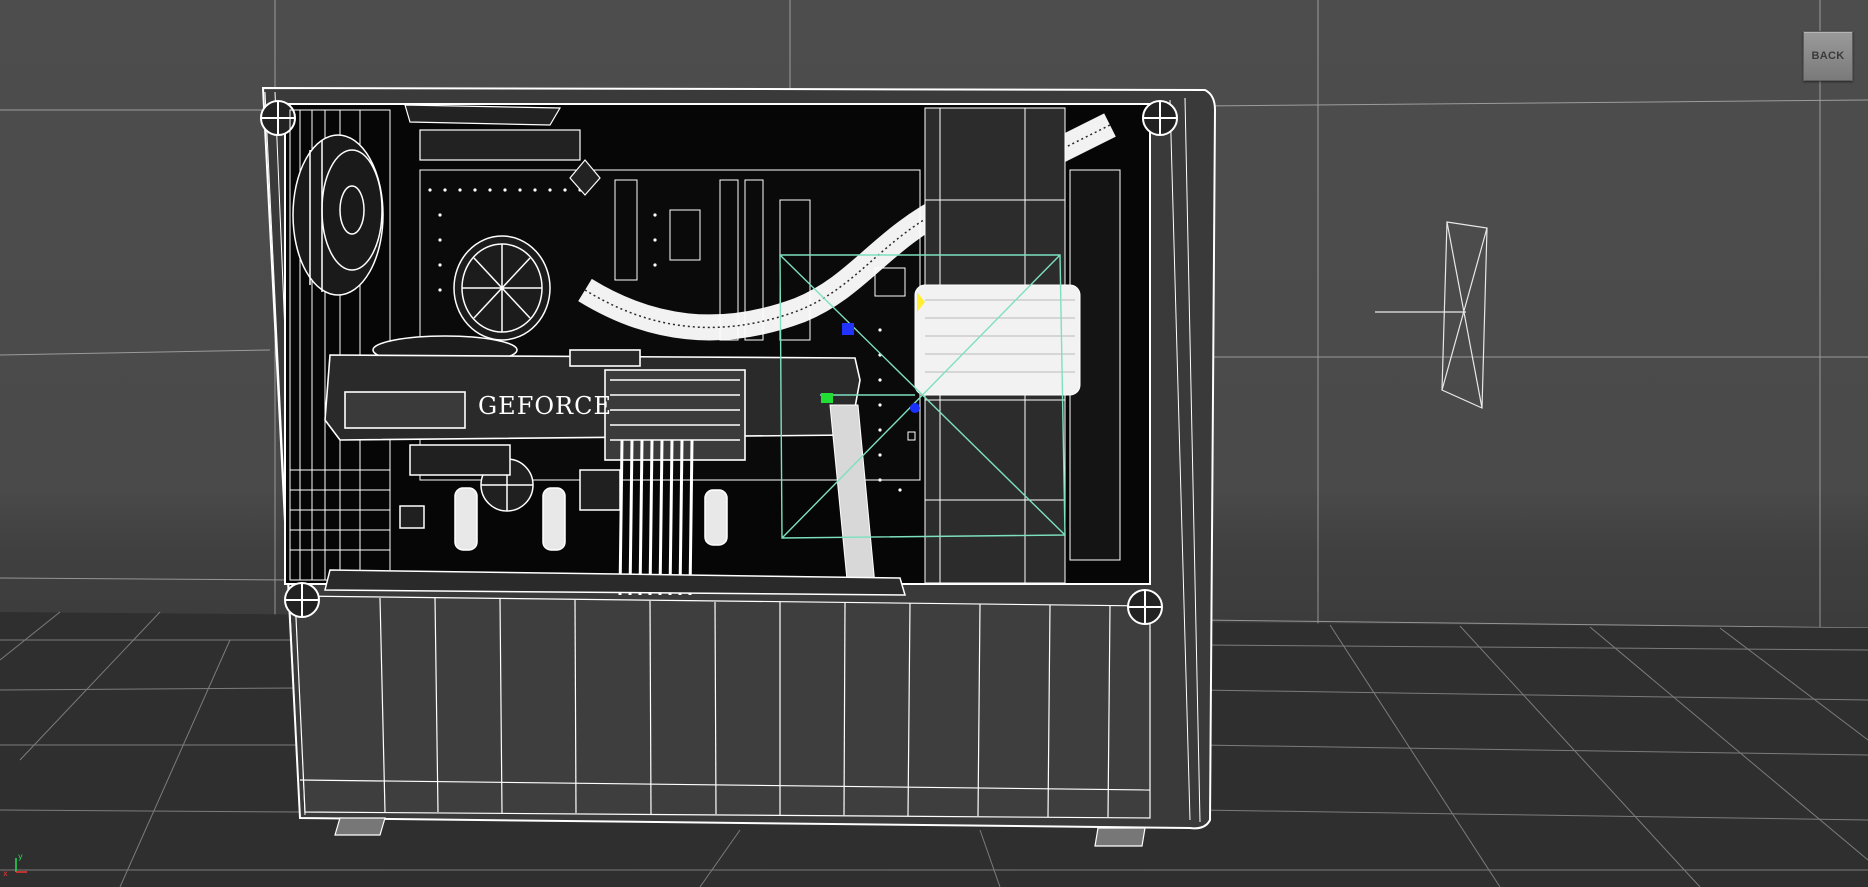 This screenshot has height=887, width=1868. I want to click on selected-ram-module, so click(997, 340).